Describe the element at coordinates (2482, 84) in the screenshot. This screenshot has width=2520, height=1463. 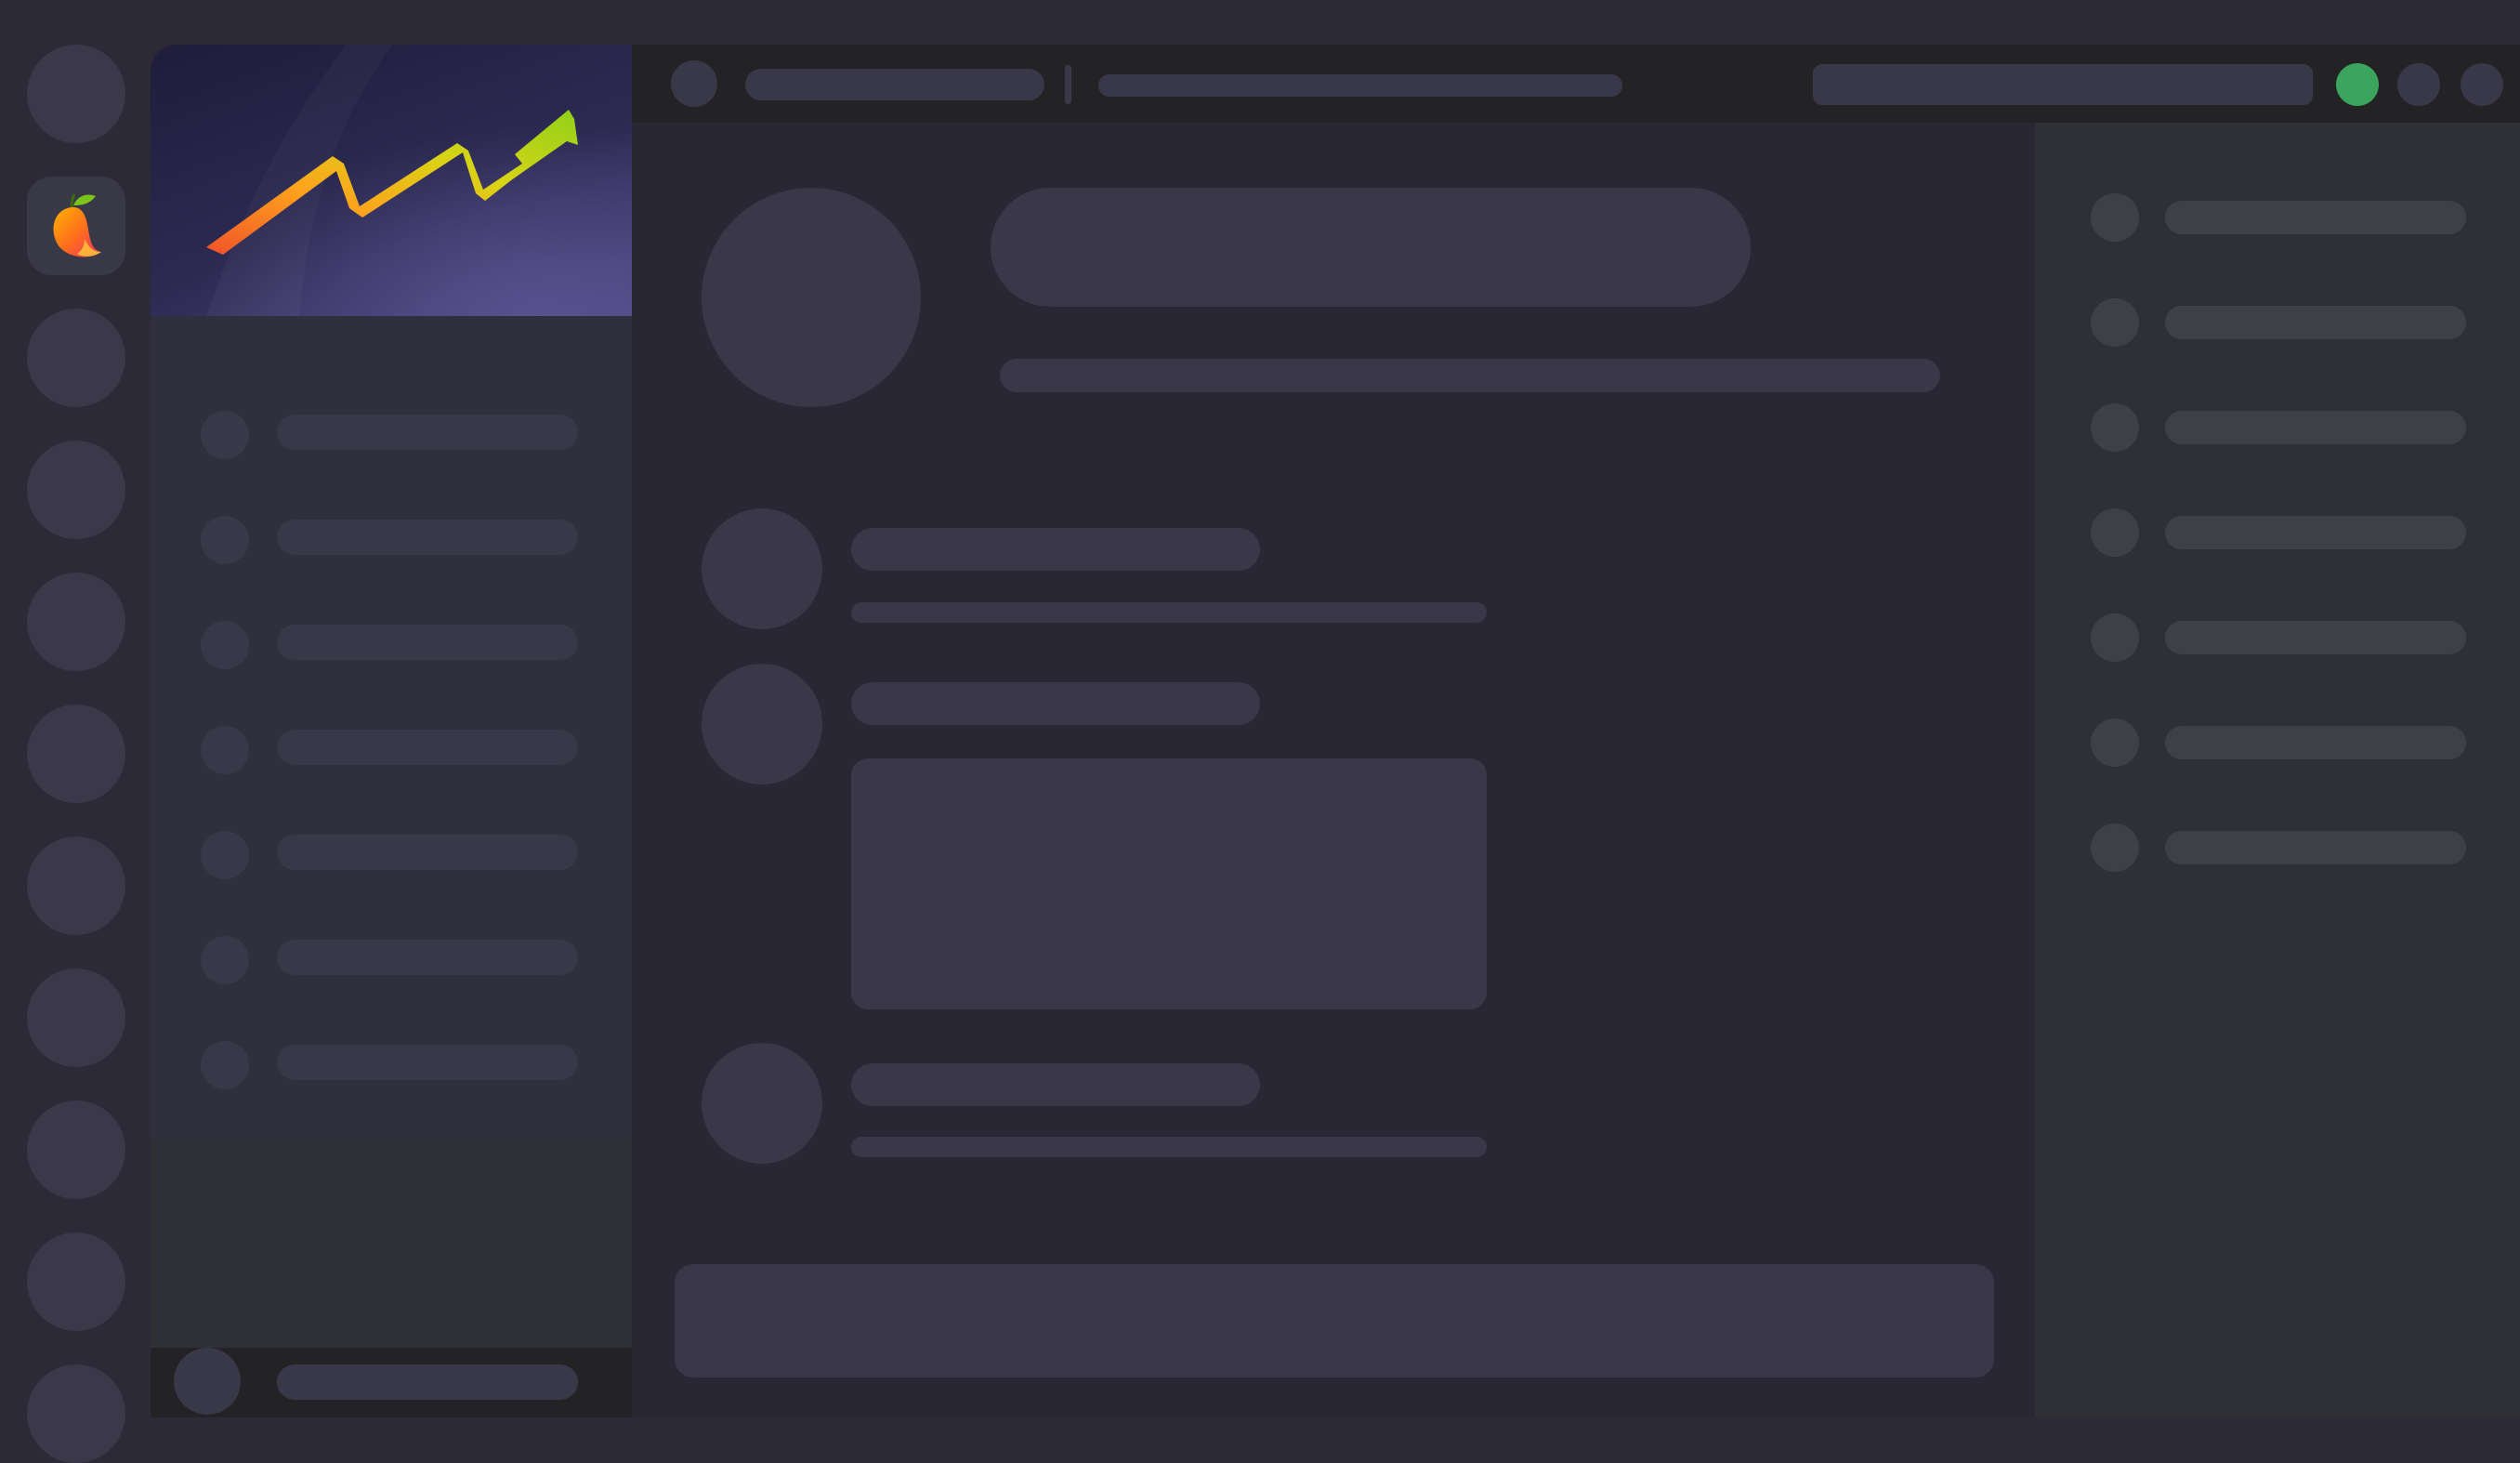
I see `help-icon` at that location.